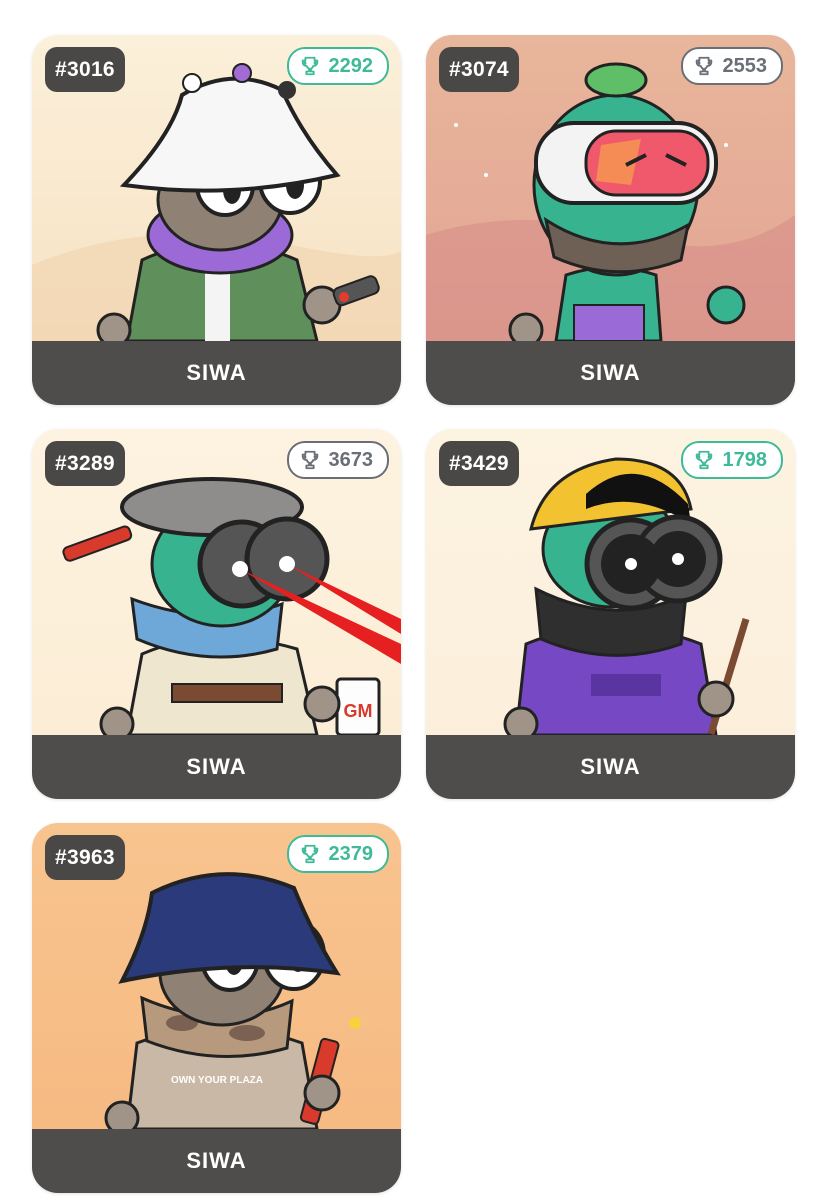 The width and height of the screenshot is (827, 1200). What do you see at coordinates (745, 65) in the screenshot?
I see `trophy-score: 2553` at bounding box center [745, 65].